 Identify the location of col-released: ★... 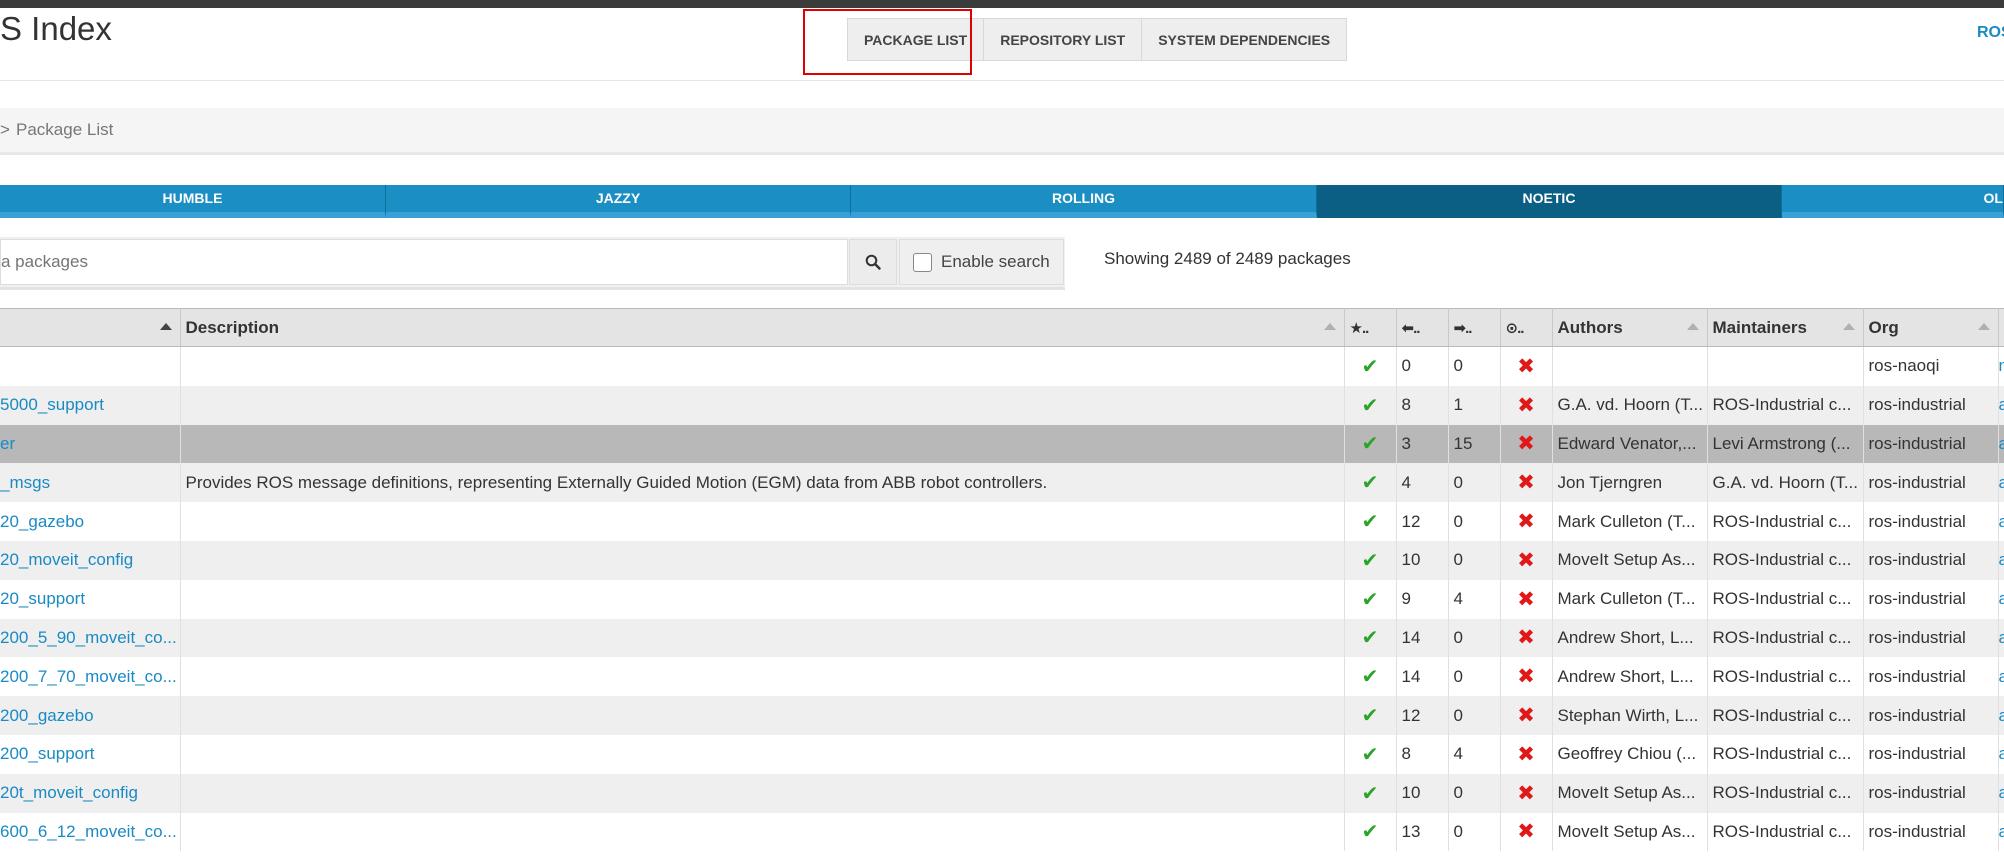
(1370, 327).